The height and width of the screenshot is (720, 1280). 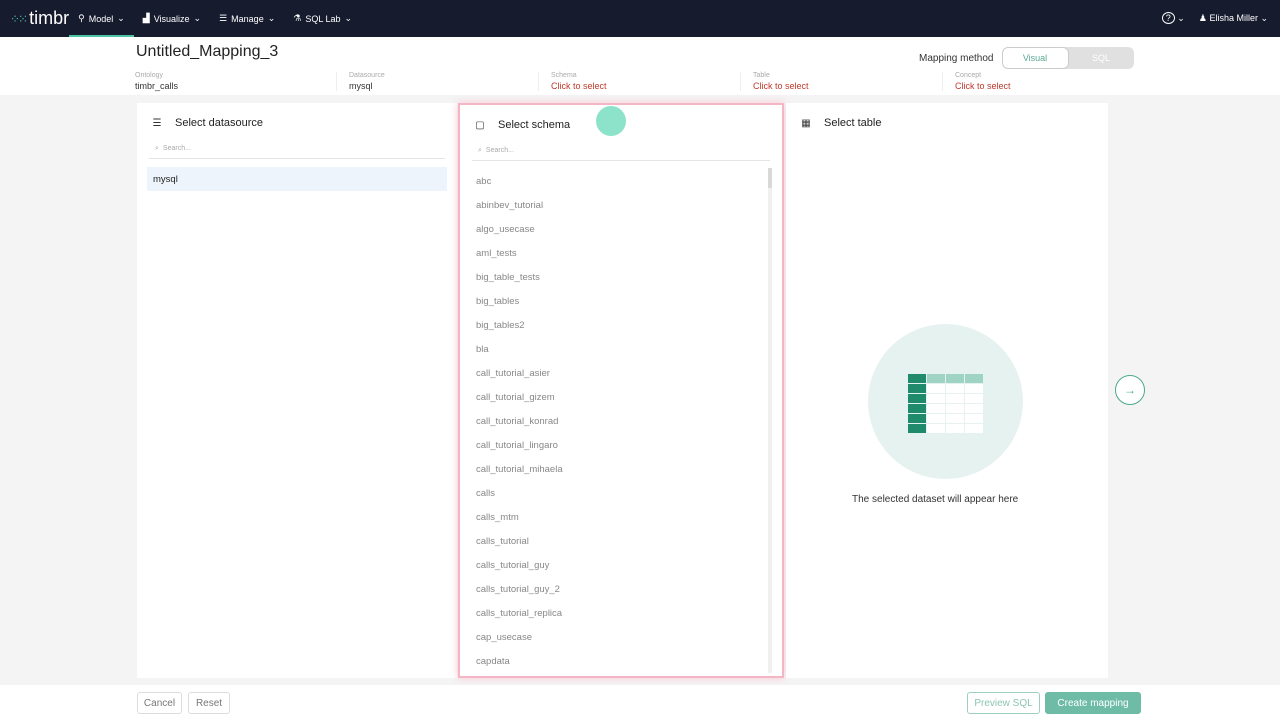 What do you see at coordinates (1202, 18) in the screenshot?
I see `user-icon: ♟` at bounding box center [1202, 18].